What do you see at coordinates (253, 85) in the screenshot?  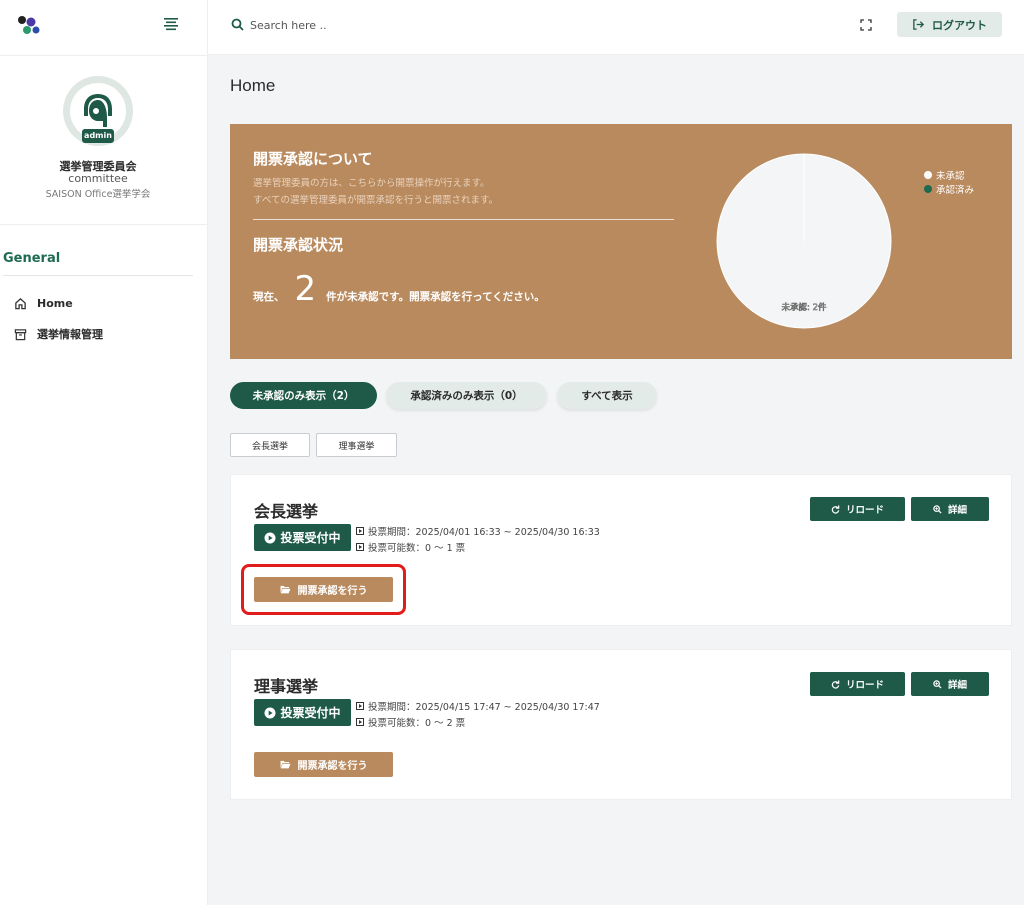 I see `page-title: Home` at bounding box center [253, 85].